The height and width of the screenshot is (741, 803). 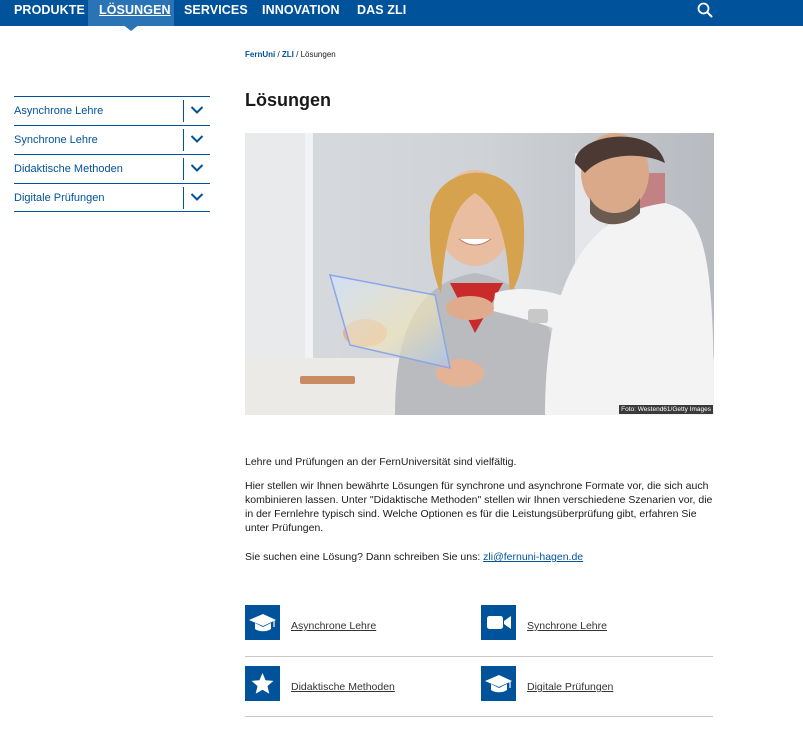 I want to click on nav-item-das-zli: DAS ZLI, so click(x=381, y=13).